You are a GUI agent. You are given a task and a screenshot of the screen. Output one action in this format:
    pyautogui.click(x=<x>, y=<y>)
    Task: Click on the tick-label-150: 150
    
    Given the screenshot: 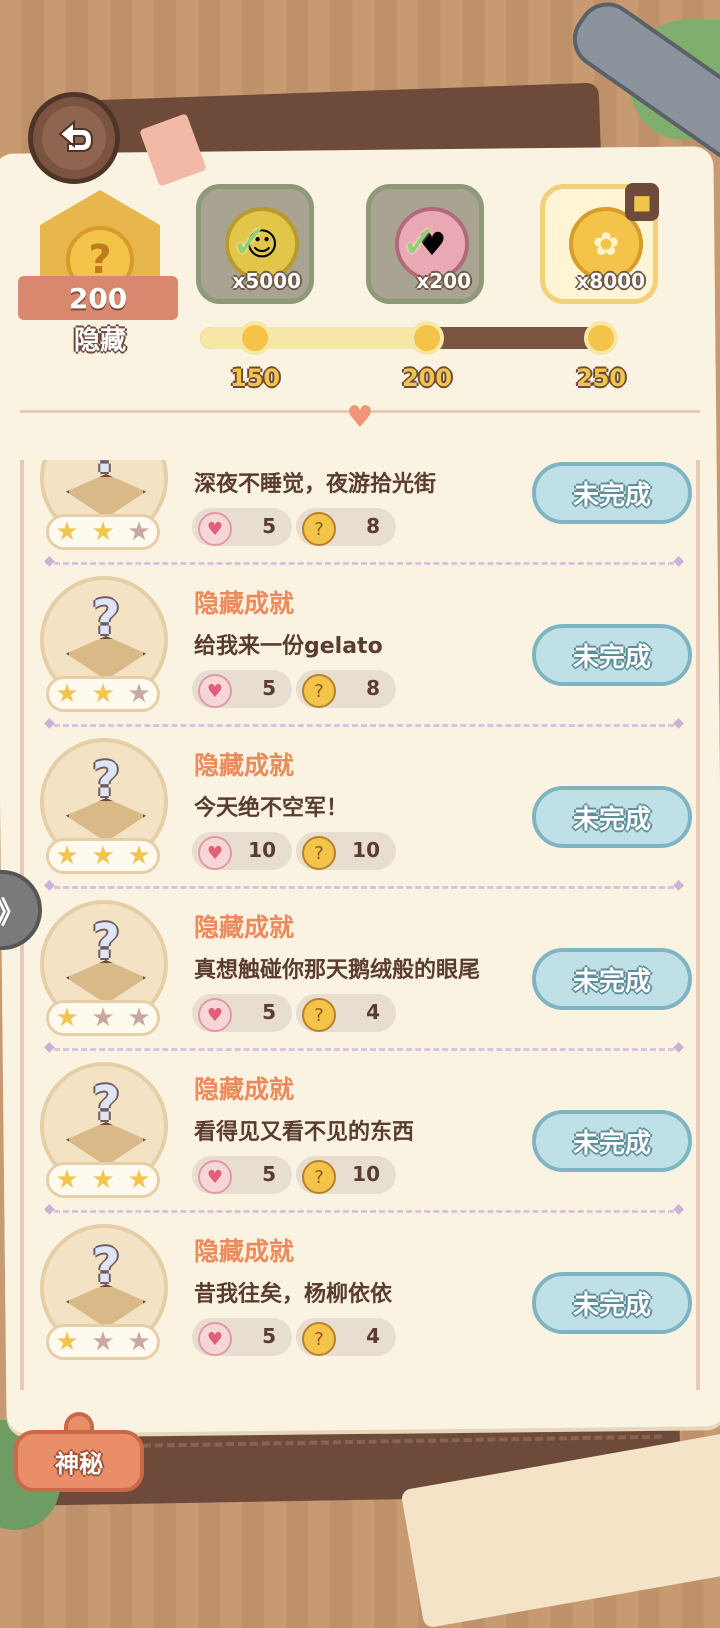 What is the action you would take?
    pyautogui.click(x=255, y=378)
    